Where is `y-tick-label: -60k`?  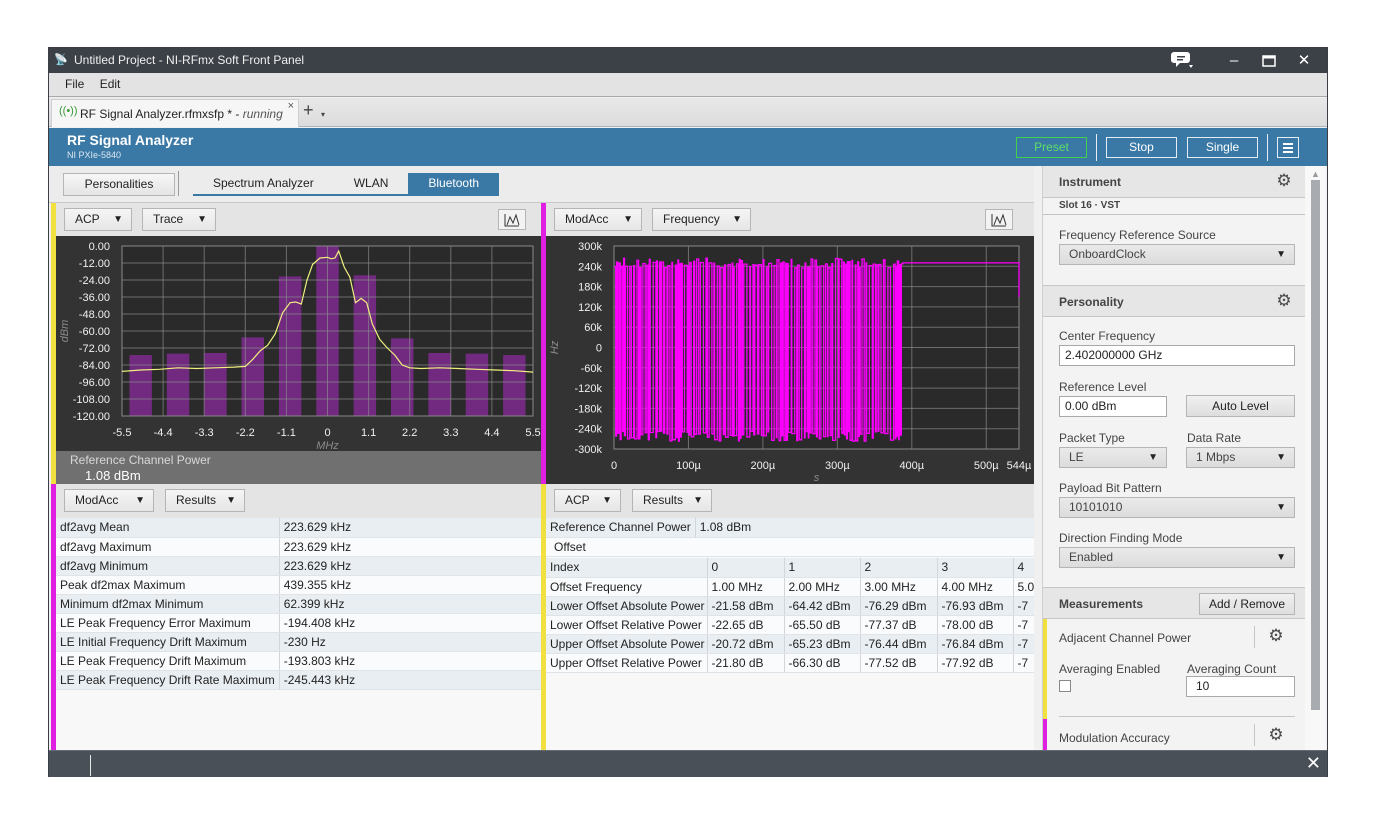 y-tick-label: -60k is located at coordinates (592, 369).